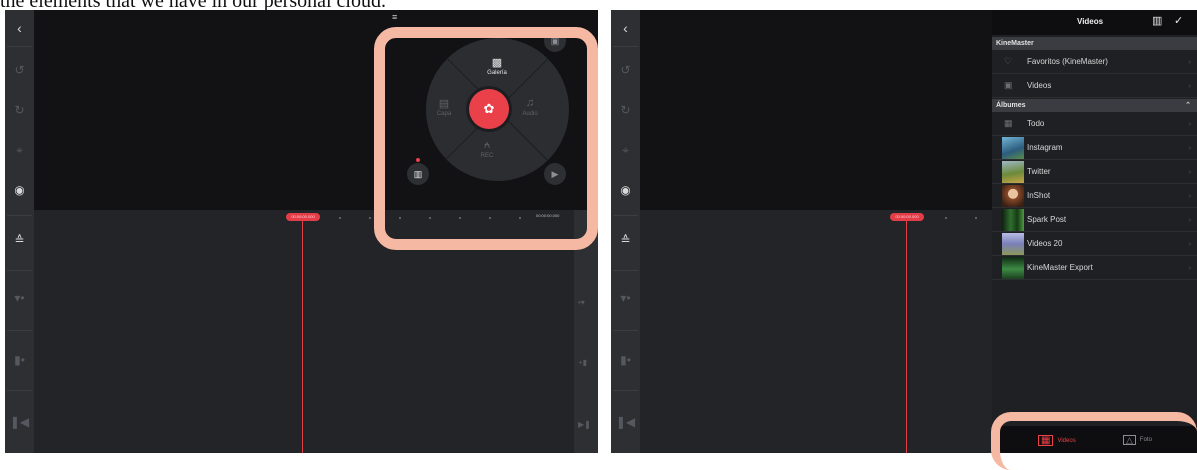  I want to click on audio-mix-icon: •▾, so click(581, 302).